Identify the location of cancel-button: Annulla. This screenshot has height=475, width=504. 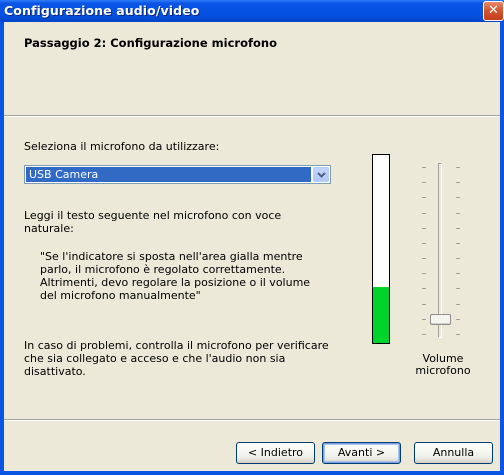
(453, 453).